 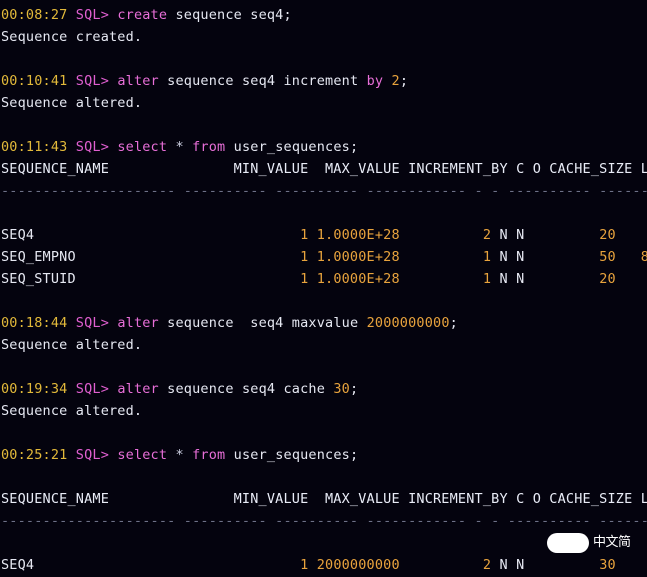 What do you see at coordinates (109, 279) in the screenshot?
I see `cell-sequence-name: SEQ_STUID` at bounding box center [109, 279].